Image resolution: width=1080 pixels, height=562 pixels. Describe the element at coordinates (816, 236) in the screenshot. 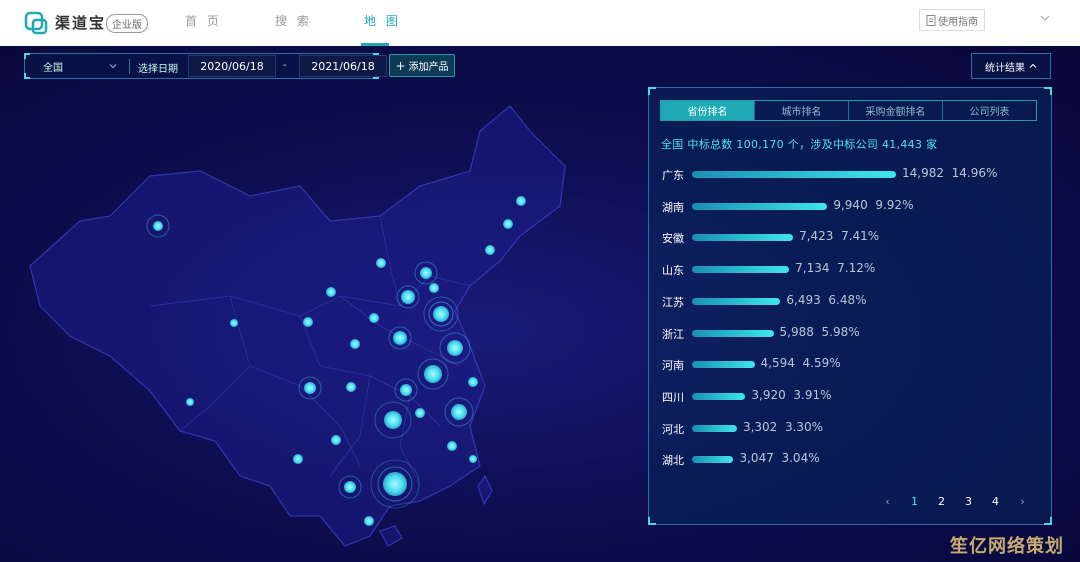

I see `row-count: 7,423` at that location.